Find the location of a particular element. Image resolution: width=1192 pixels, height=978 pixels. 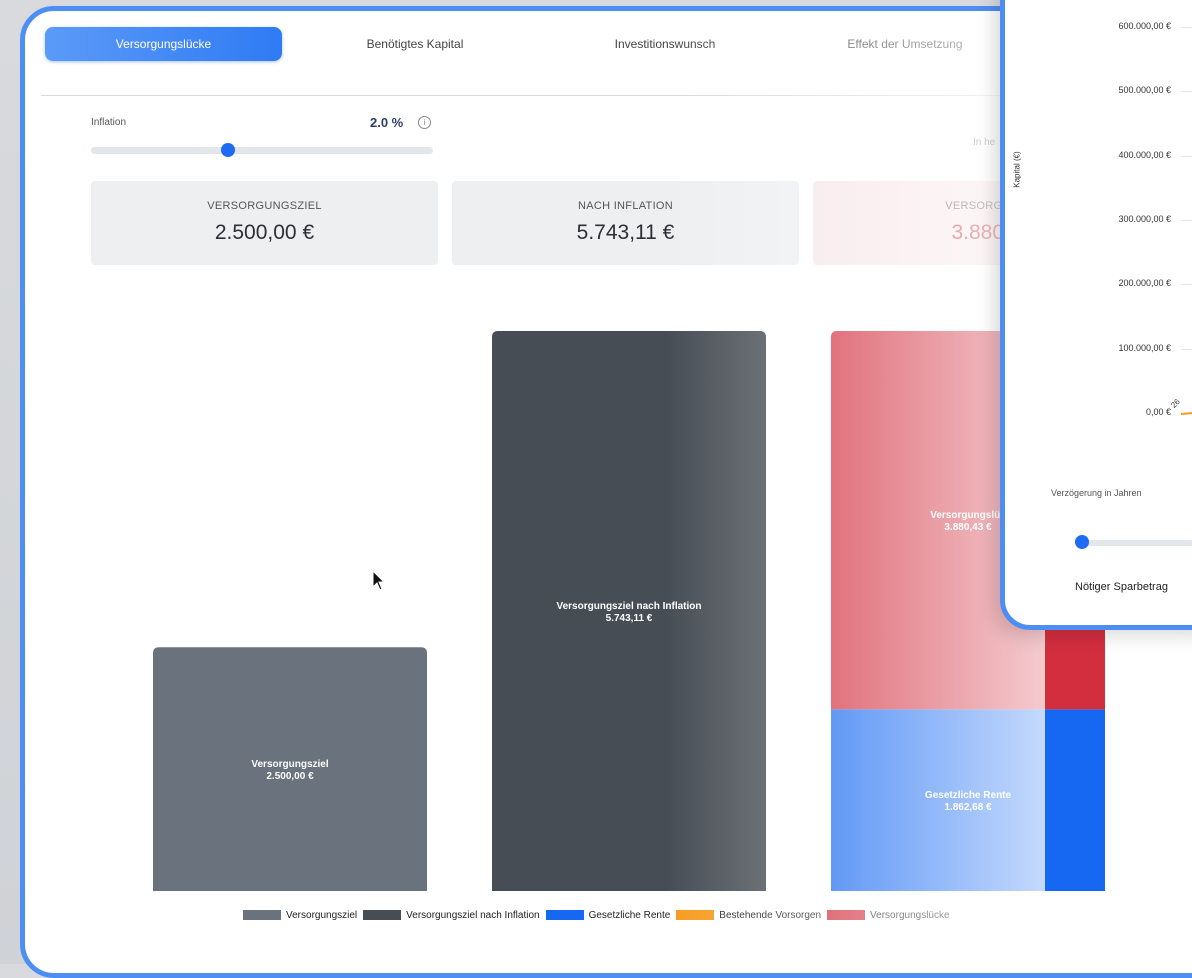

legend-item-versorgungsluecke: Versorgungslücke is located at coordinates (888, 915).